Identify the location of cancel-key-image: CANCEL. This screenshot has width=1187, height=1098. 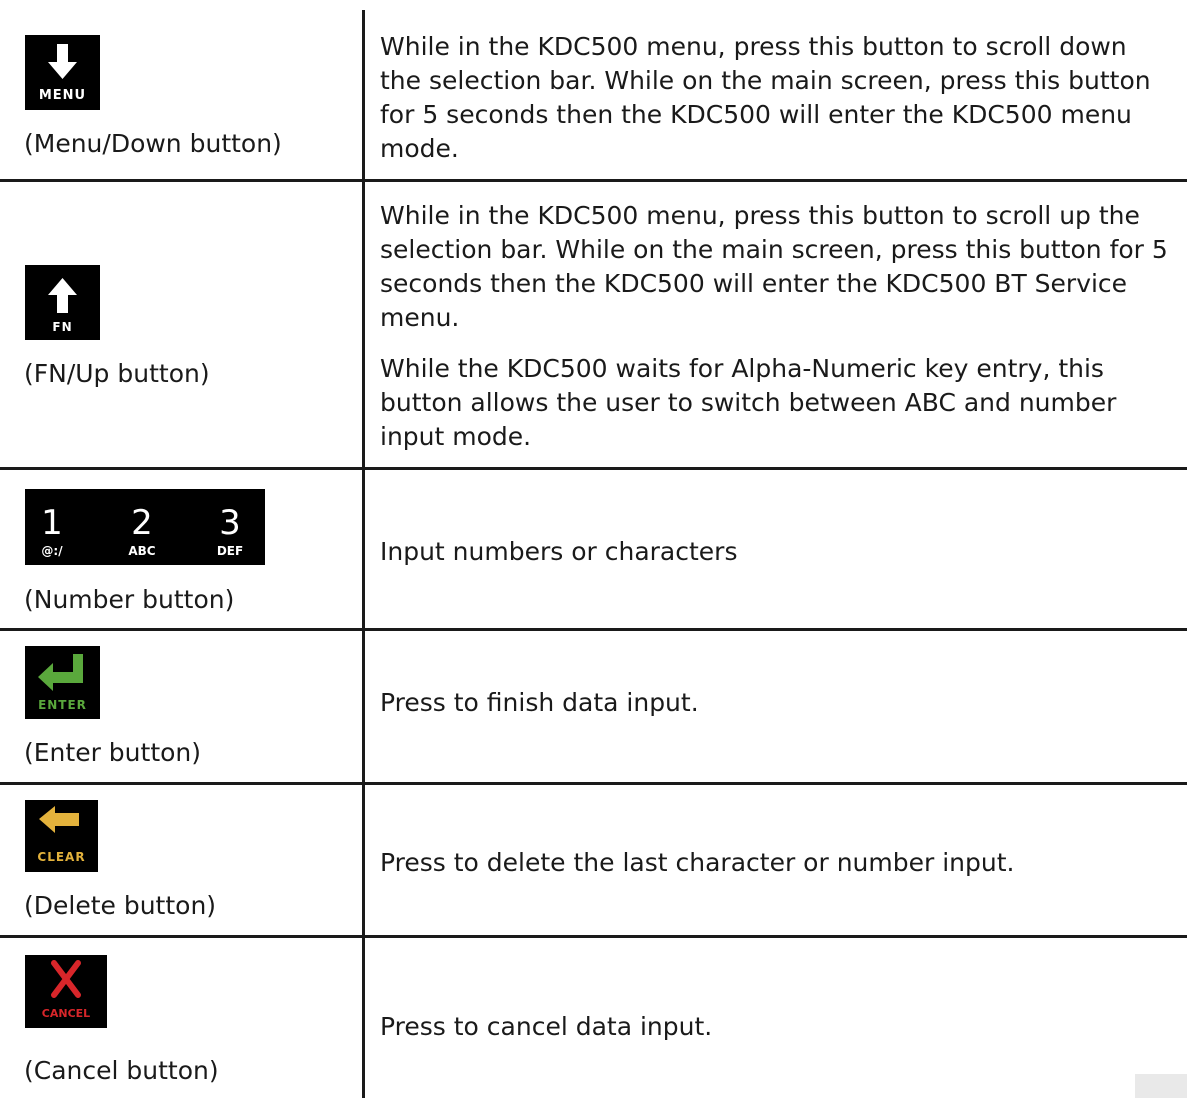
(66, 991).